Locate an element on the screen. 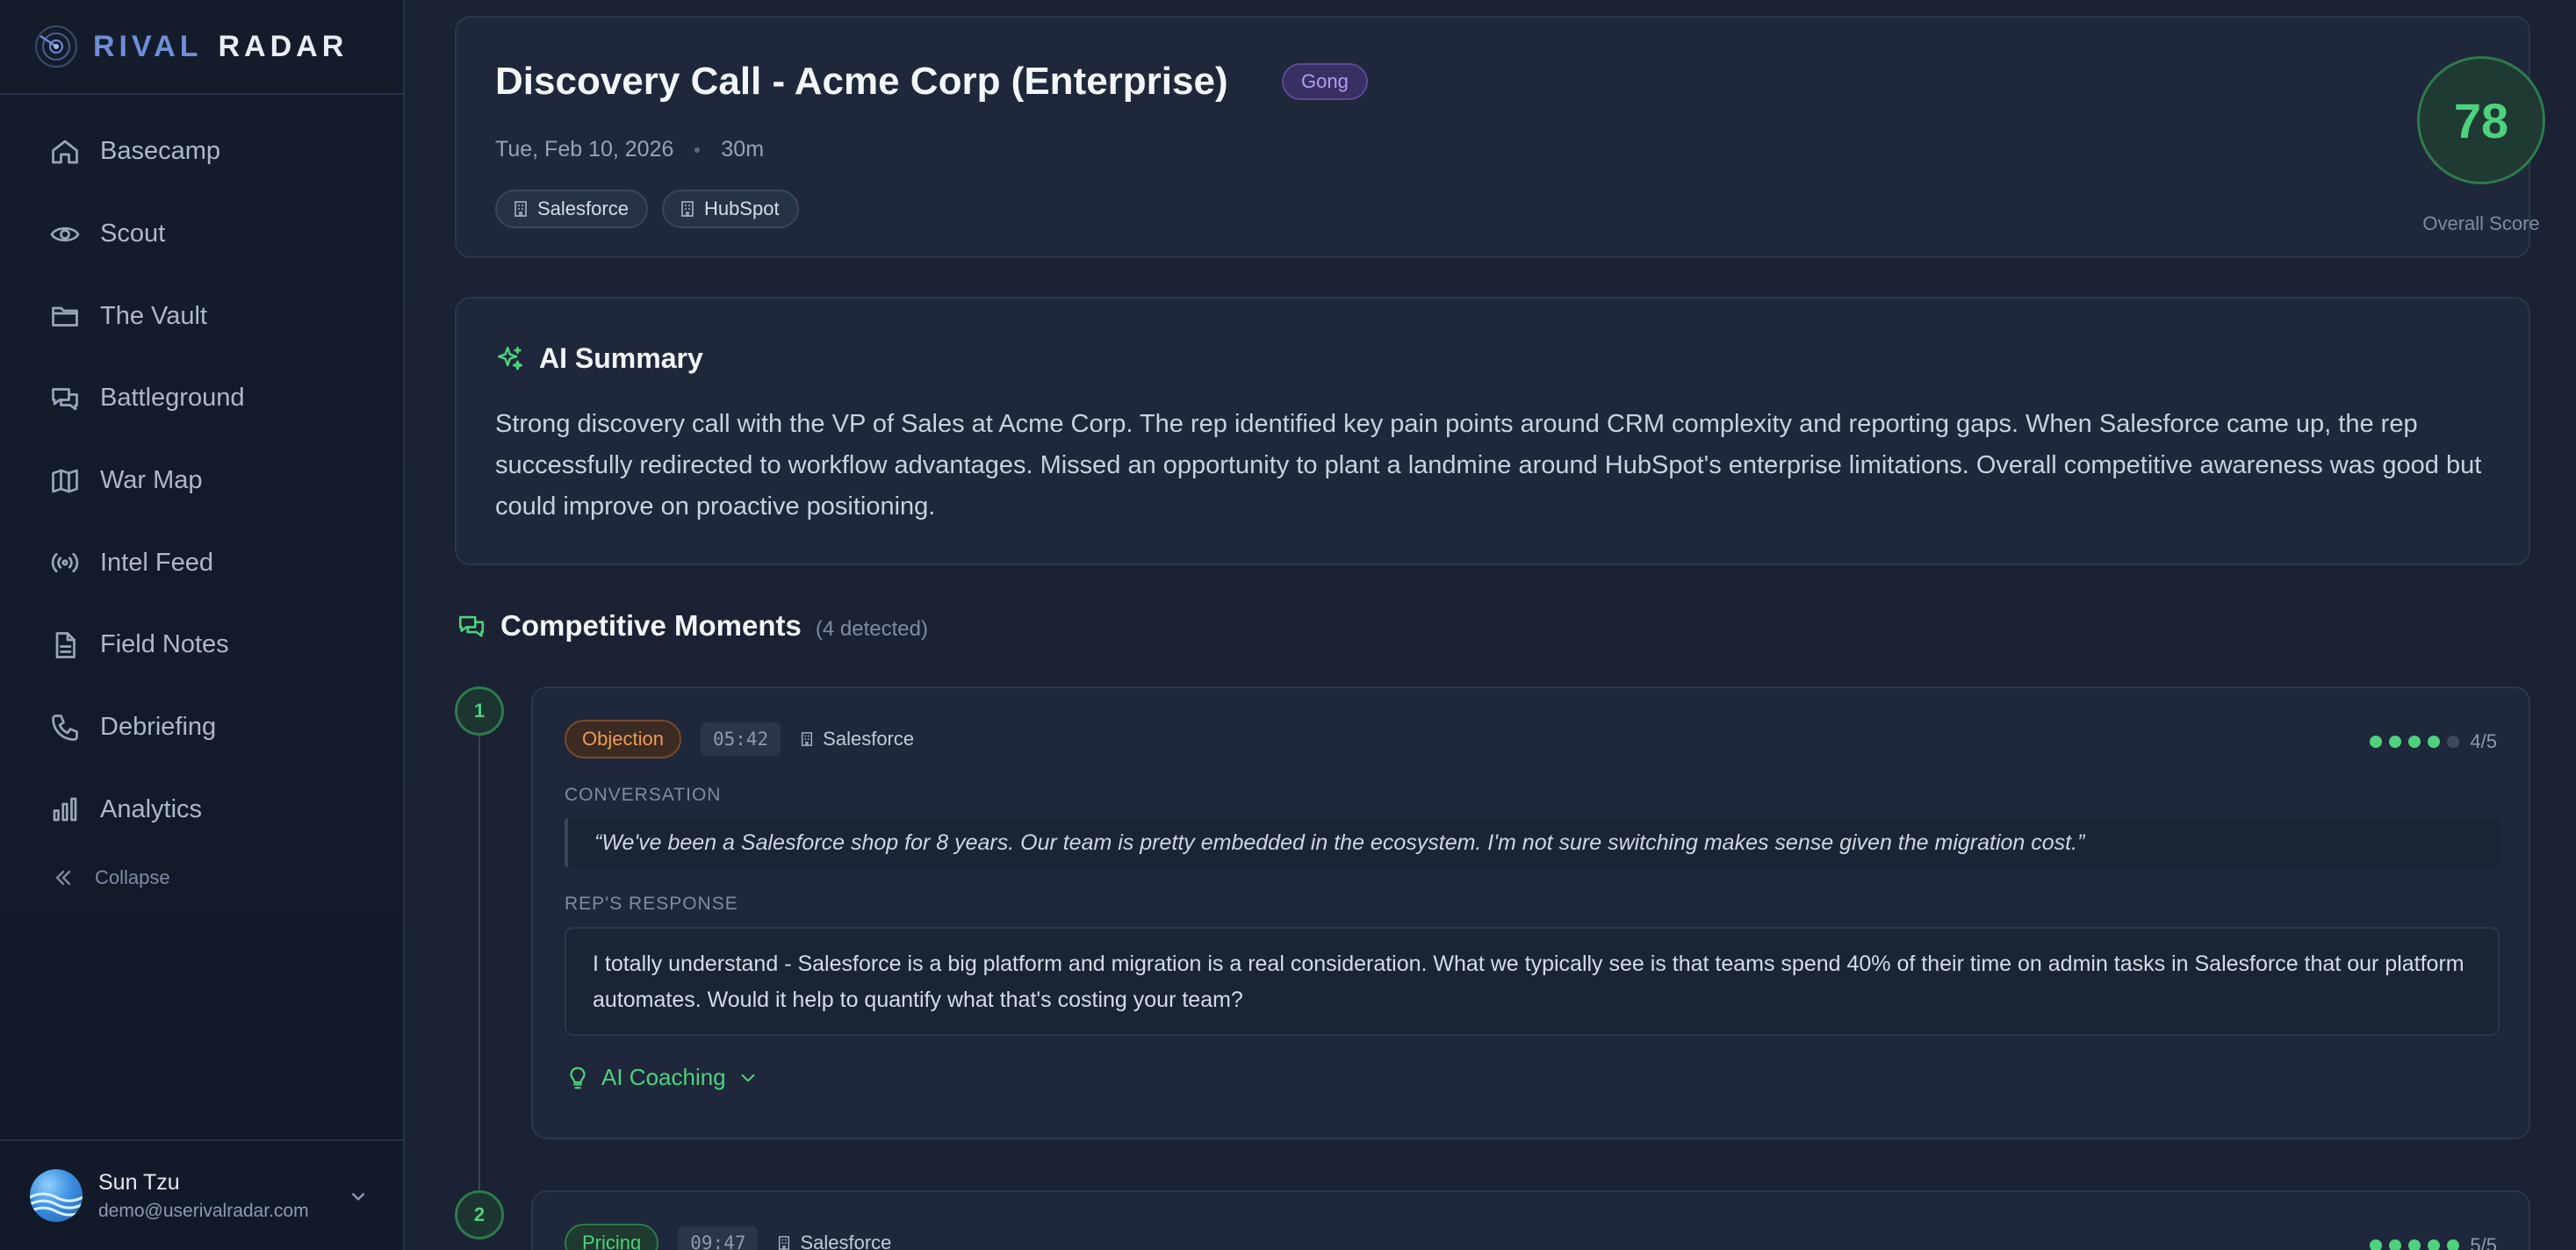 This screenshot has width=2576, height=1250. user-email: demo@userivalradar.com is located at coordinates (203, 1210).